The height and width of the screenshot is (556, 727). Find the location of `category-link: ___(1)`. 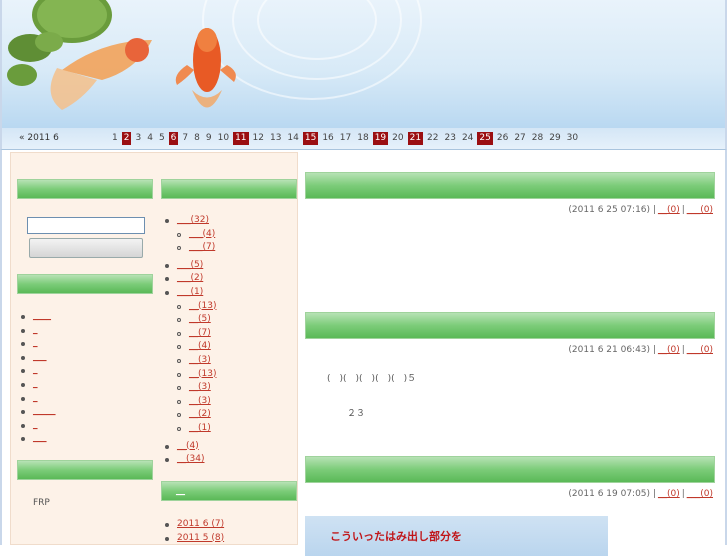

category-link: ___(1) is located at coordinates (190, 292).